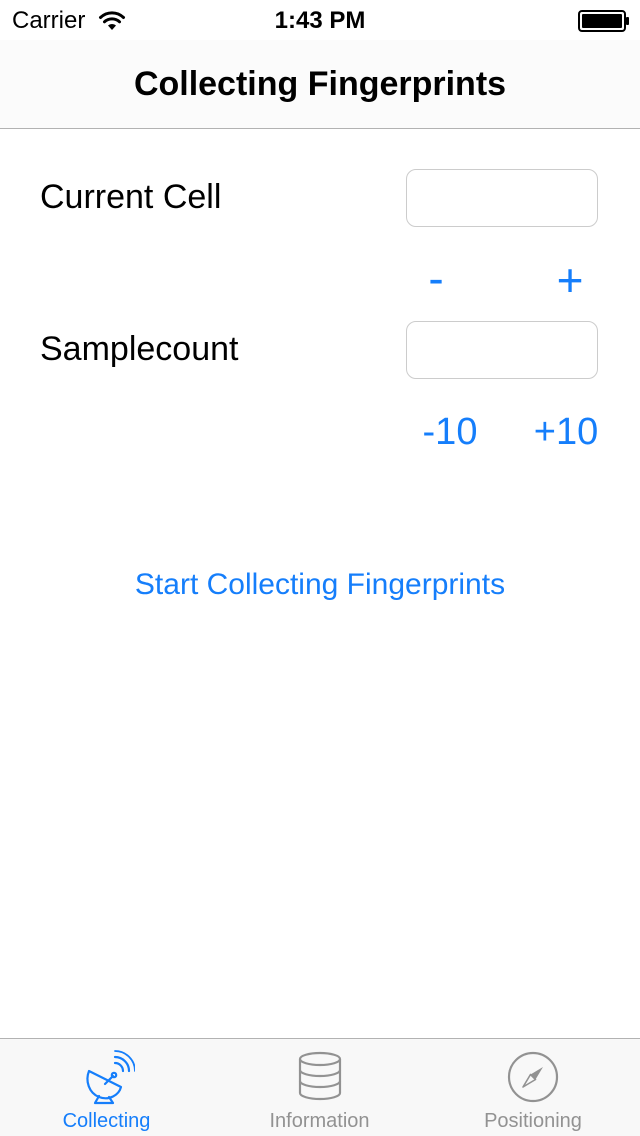 The height and width of the screenshot is (1136, 640). I want to click on tab-collecting: Collecting, so click(106, 1087).